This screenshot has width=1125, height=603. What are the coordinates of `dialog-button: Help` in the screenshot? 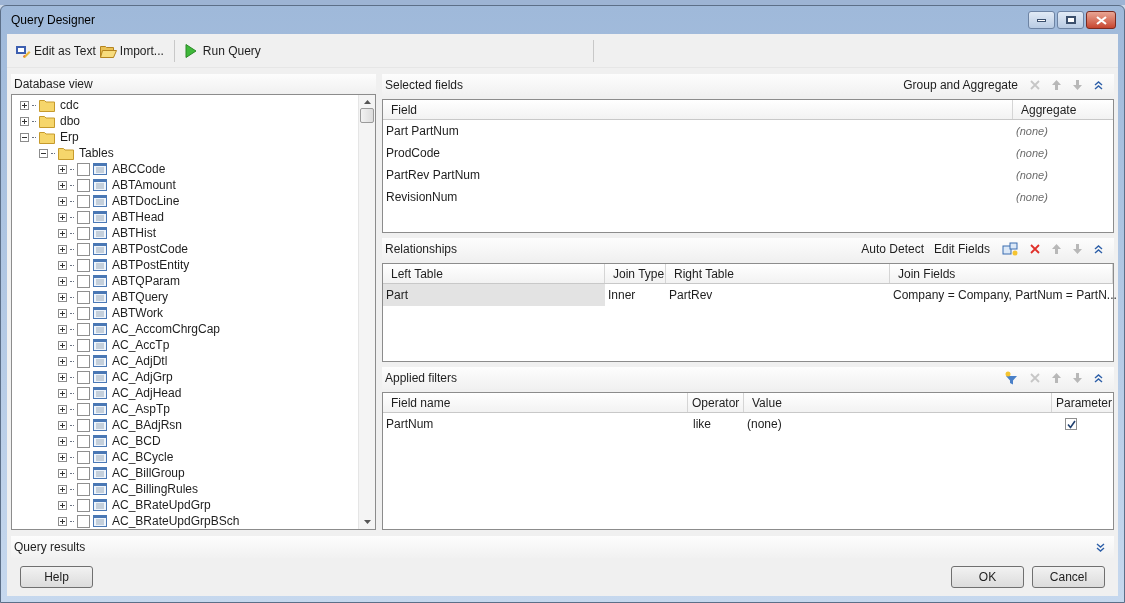 It's located at (56, 577).